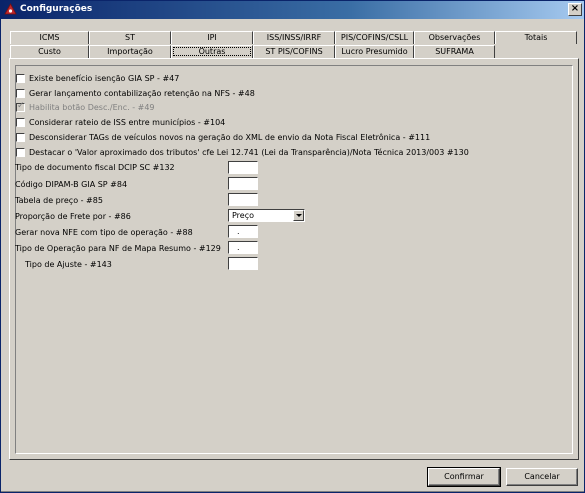 The height and width of the screenshot is (493, 585). I want to click on label-tipo-ajuste: Tipo de Ajuste - #143, so click(68, 264).